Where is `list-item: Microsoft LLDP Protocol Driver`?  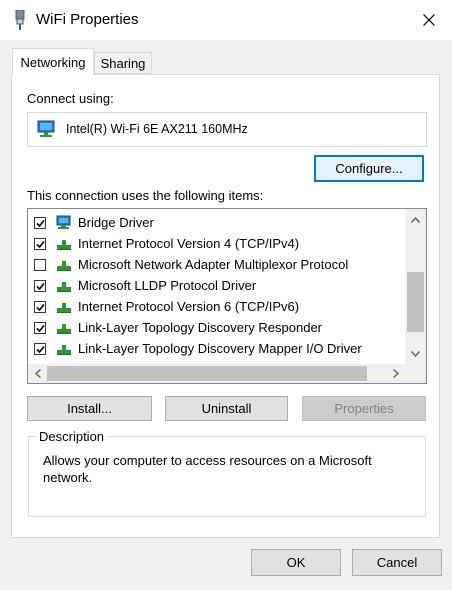
list-item: Microsoft LLDP Protocol Driver is located at coordinates (219, 285).